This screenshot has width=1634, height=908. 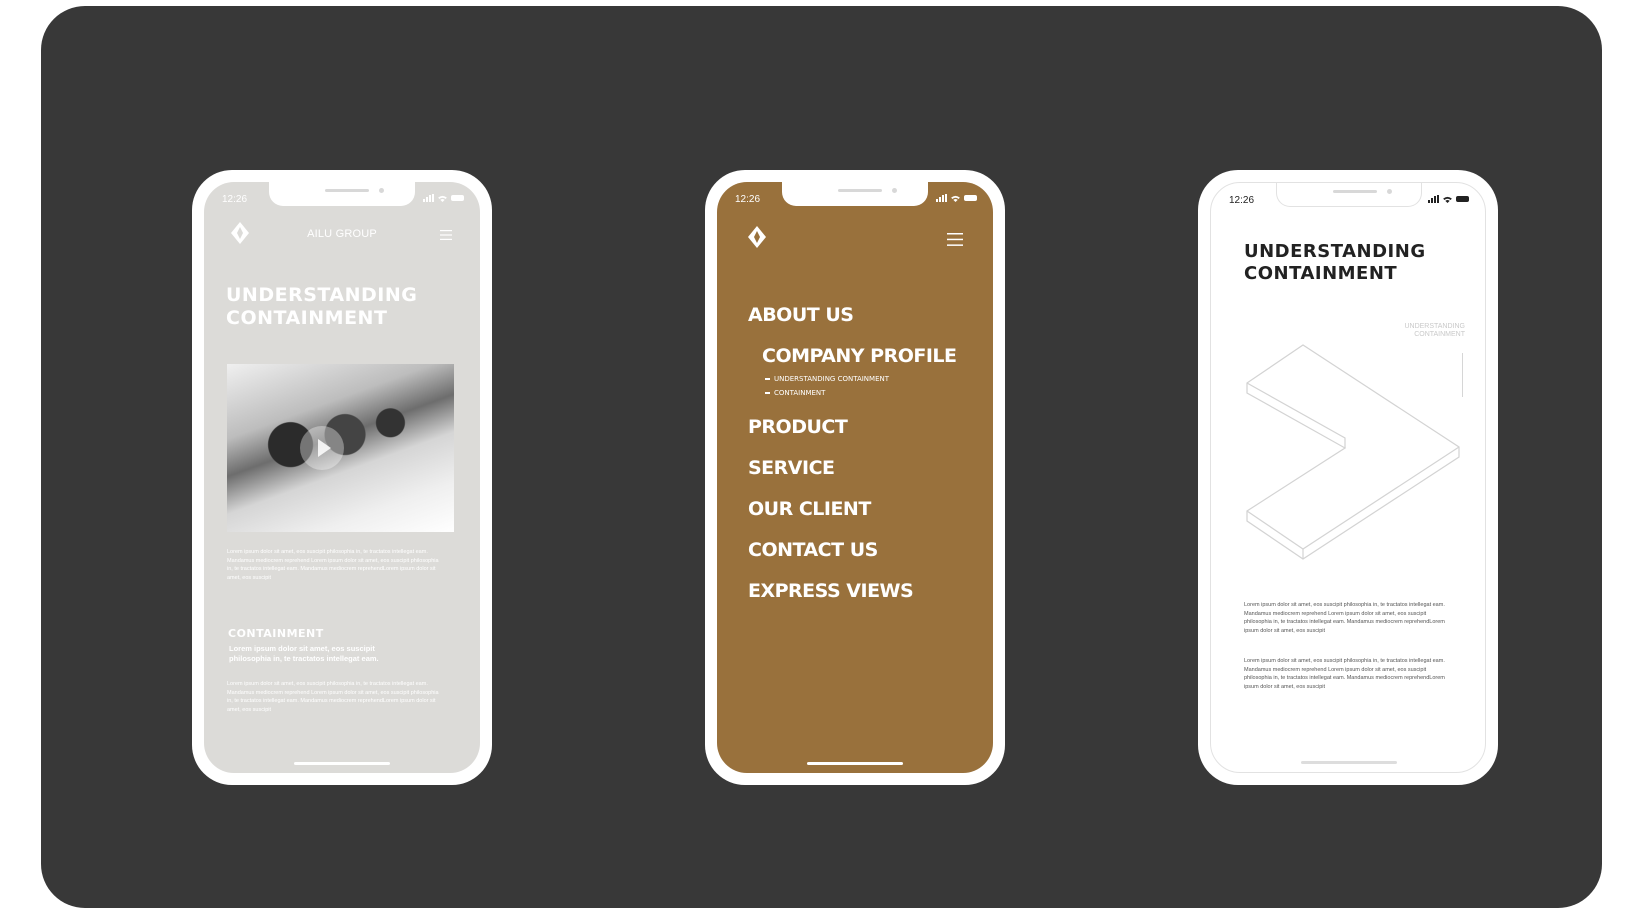 What do you see at coordinates (757, 237) in the screenshot?
I see `logo-icon` at bounding box center [757, 237].